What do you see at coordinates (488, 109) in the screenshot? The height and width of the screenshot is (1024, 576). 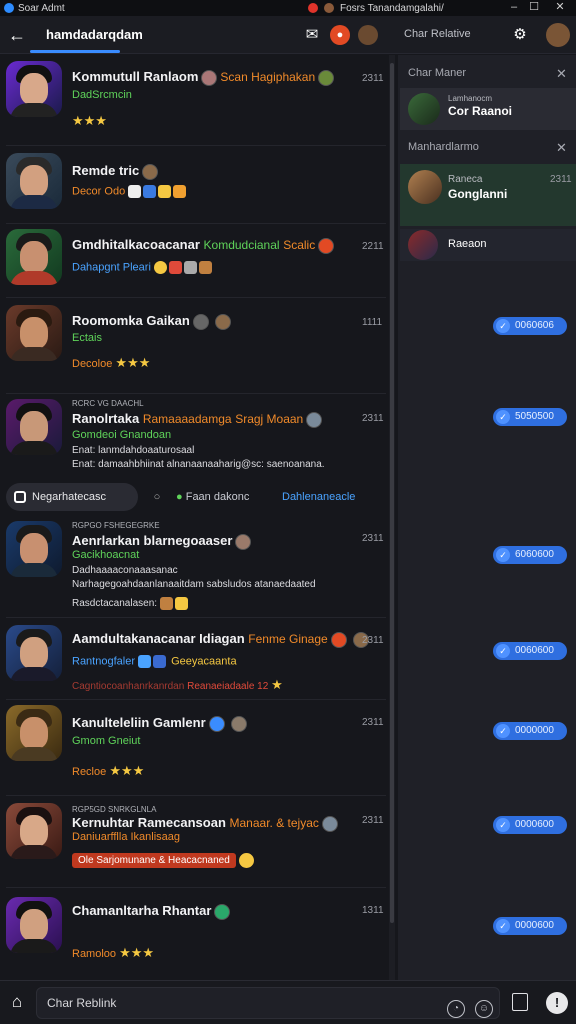 I see `panel-item: Lamhanocm Cor Raanoi` at bounding box center [488, 109].